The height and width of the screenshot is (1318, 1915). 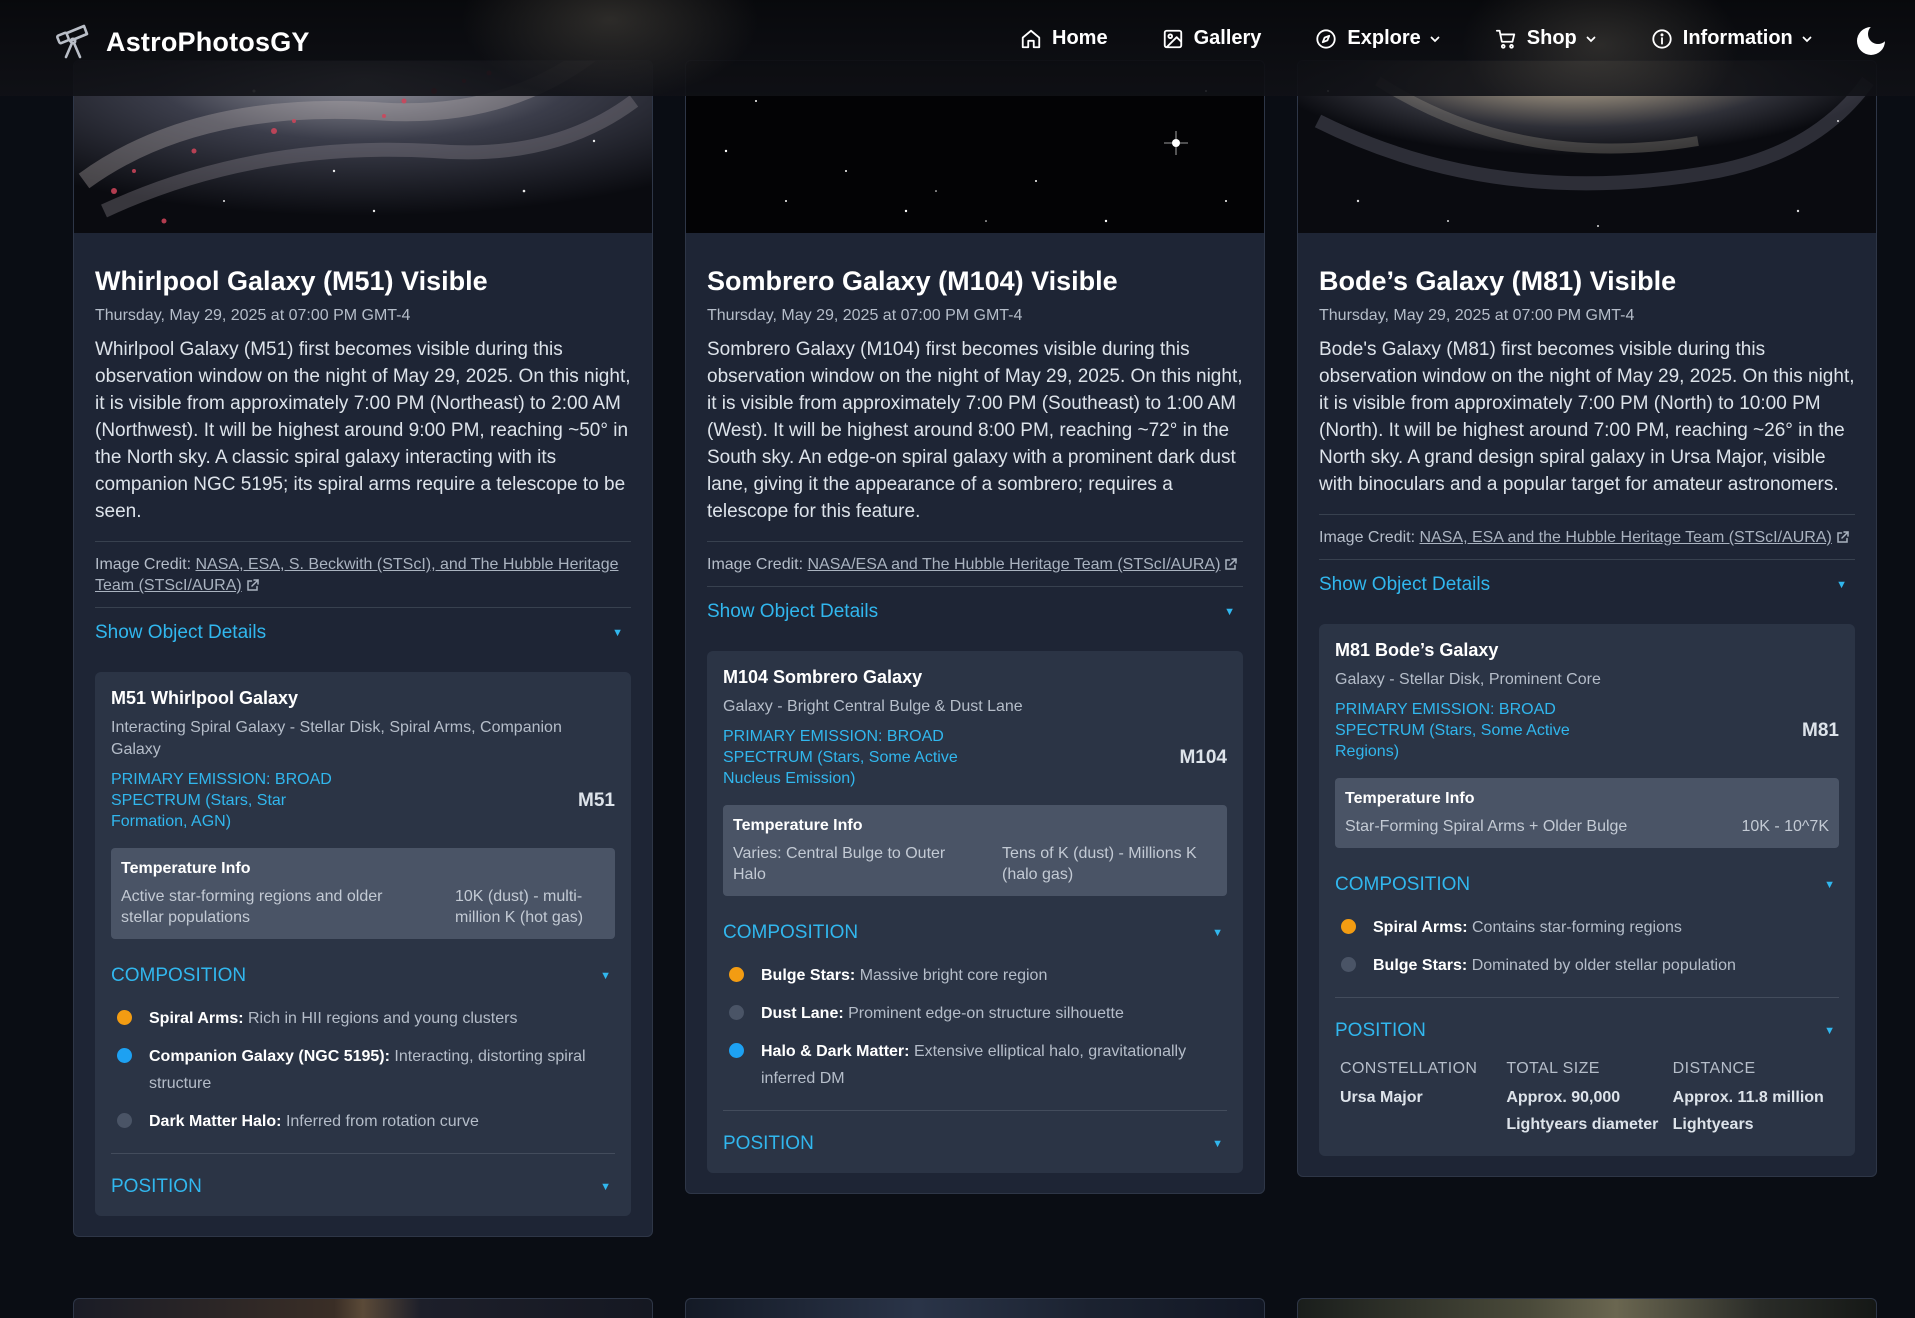 I want to click on position-key: DISTANCE, so click(x=1714, y=1068).